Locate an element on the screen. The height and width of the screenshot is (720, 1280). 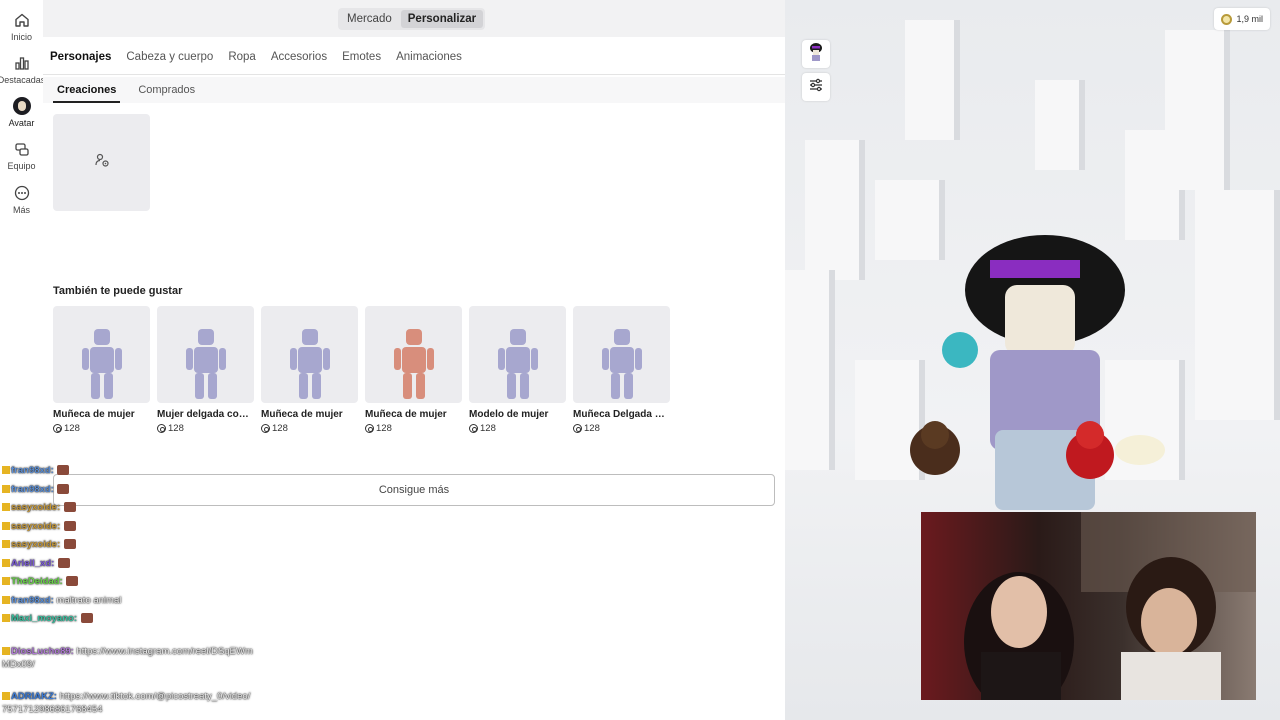
tab-clothing: Ropa is located at coordinates (242, 57).